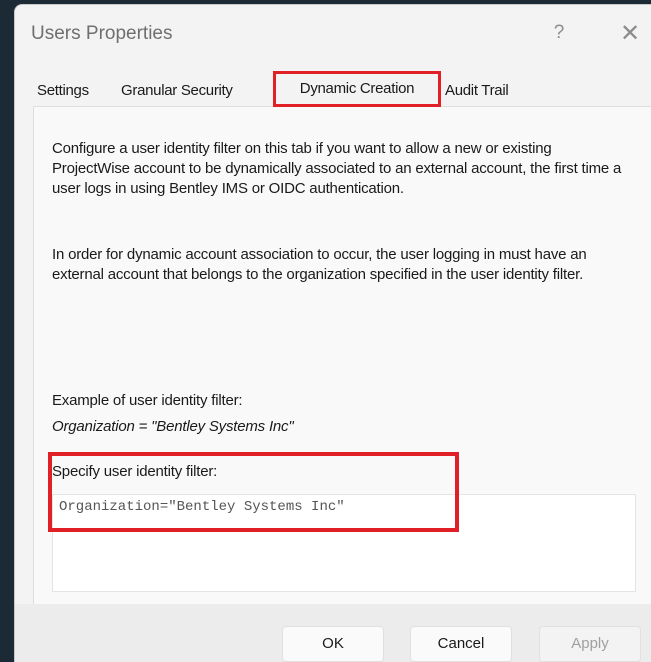 The image size is (651, 662). I want to click on tab-granular-security: Granular Security, so click(177, 91).